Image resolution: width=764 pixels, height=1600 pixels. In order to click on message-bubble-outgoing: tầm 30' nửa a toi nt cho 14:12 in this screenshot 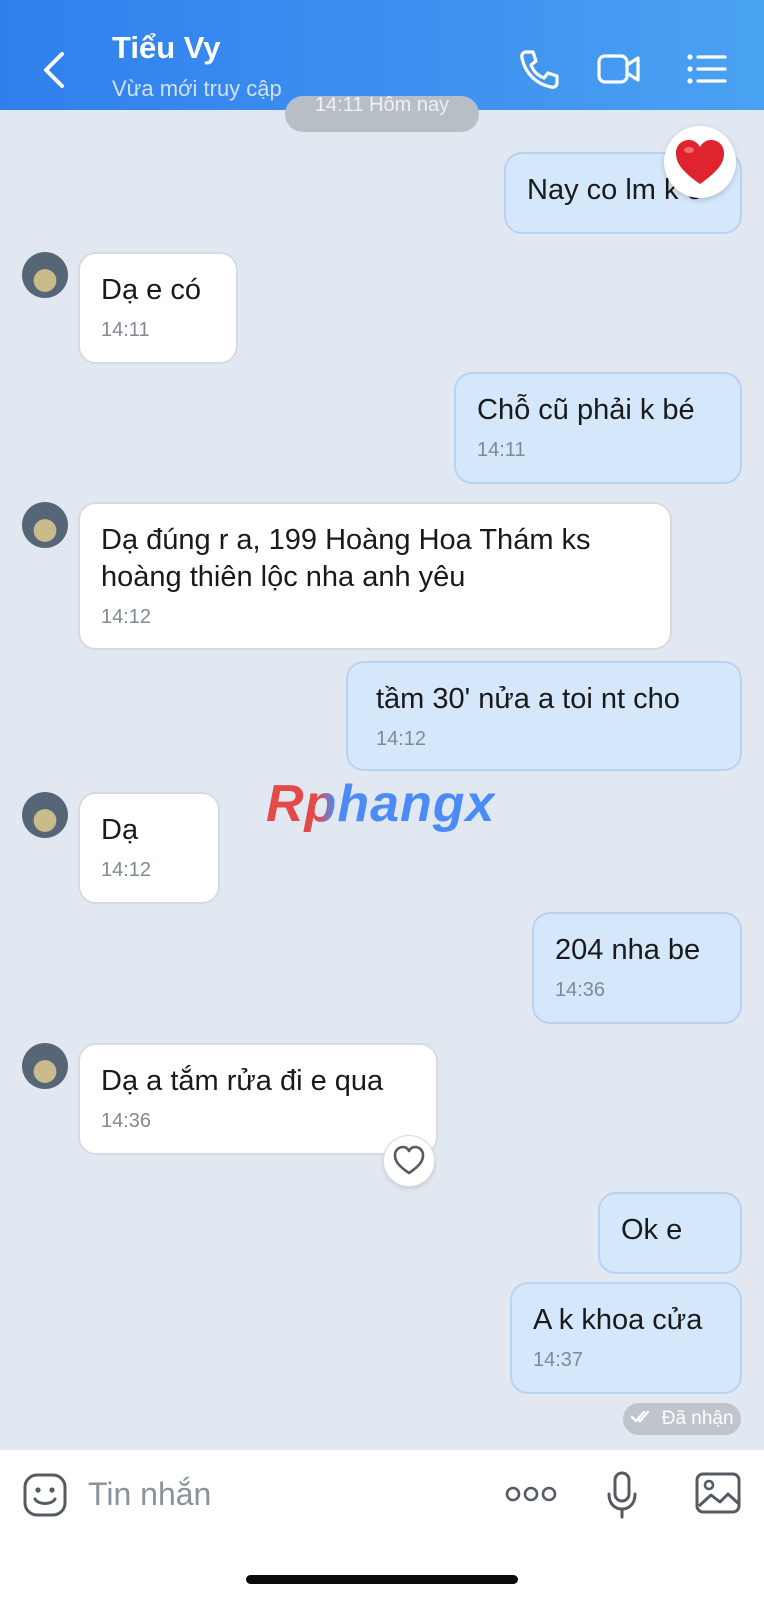, I will do `click(544, 716)`.